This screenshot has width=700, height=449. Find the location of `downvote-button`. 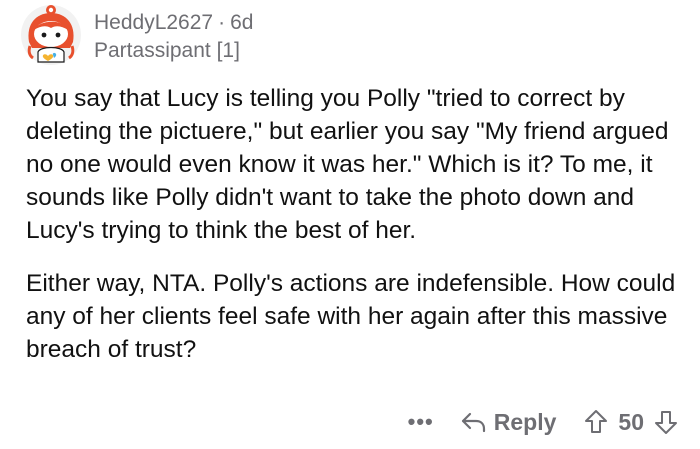

downvote-button is located at coordinates (666, 422).